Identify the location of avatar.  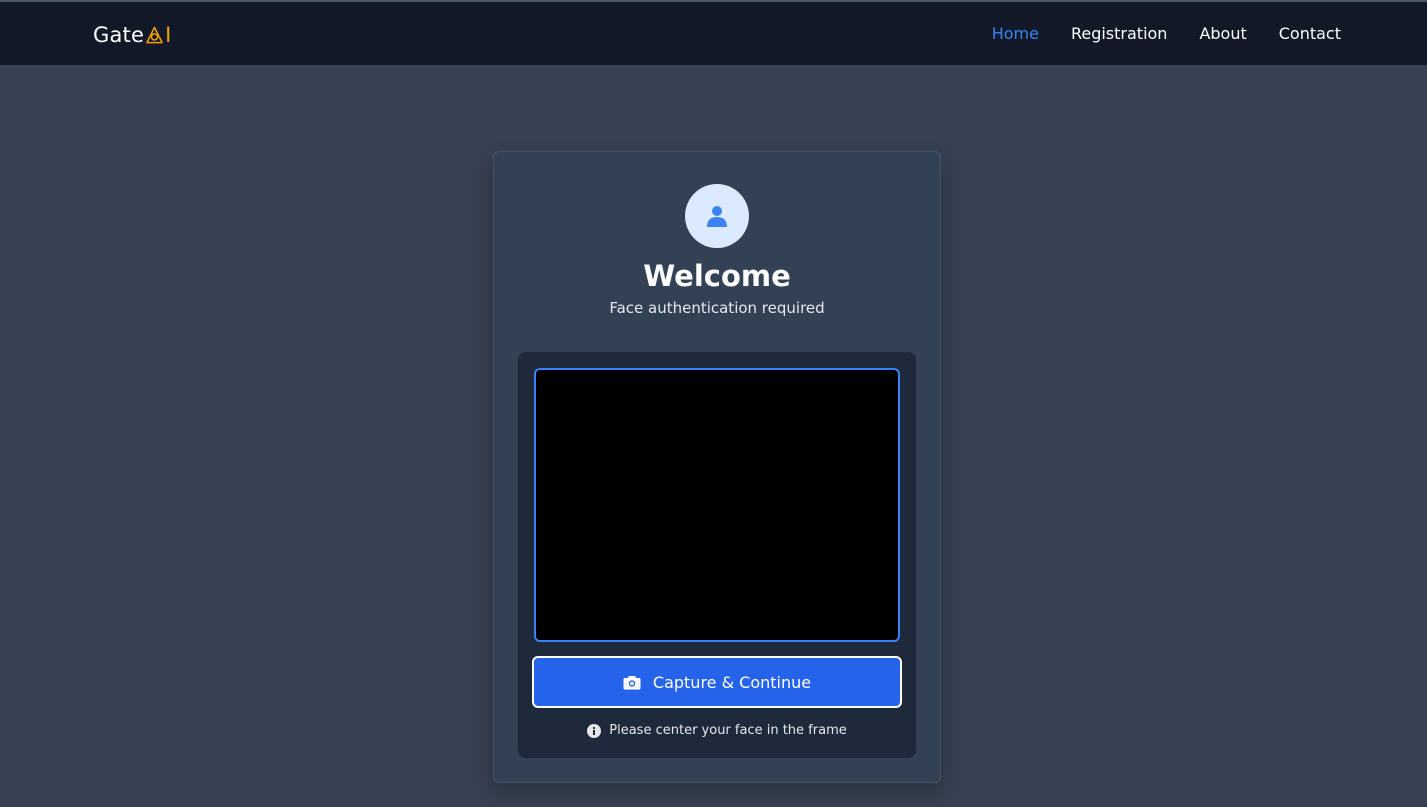
(717, 216).